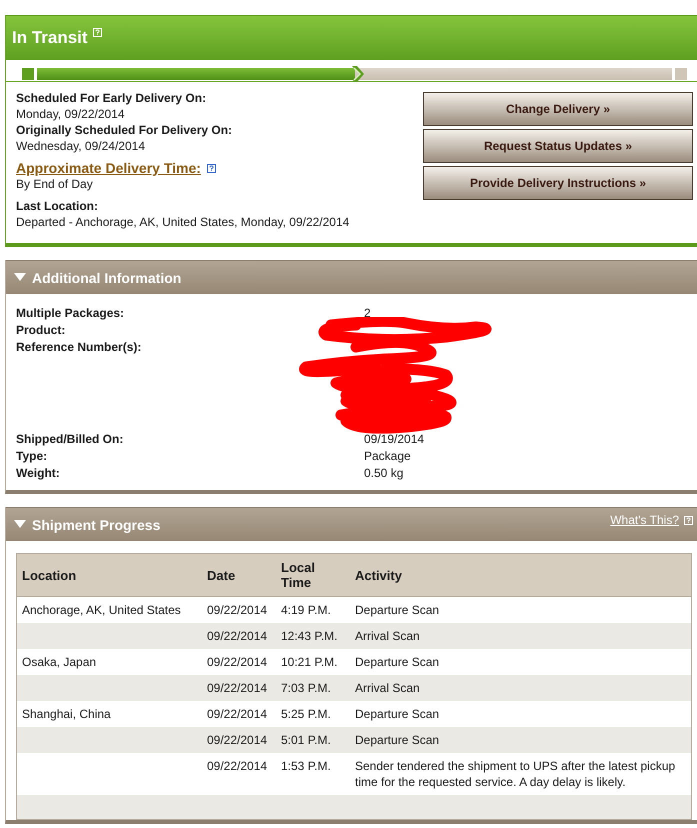  I want to click on table-cell: 10:21 P.M., so click(313, 662).